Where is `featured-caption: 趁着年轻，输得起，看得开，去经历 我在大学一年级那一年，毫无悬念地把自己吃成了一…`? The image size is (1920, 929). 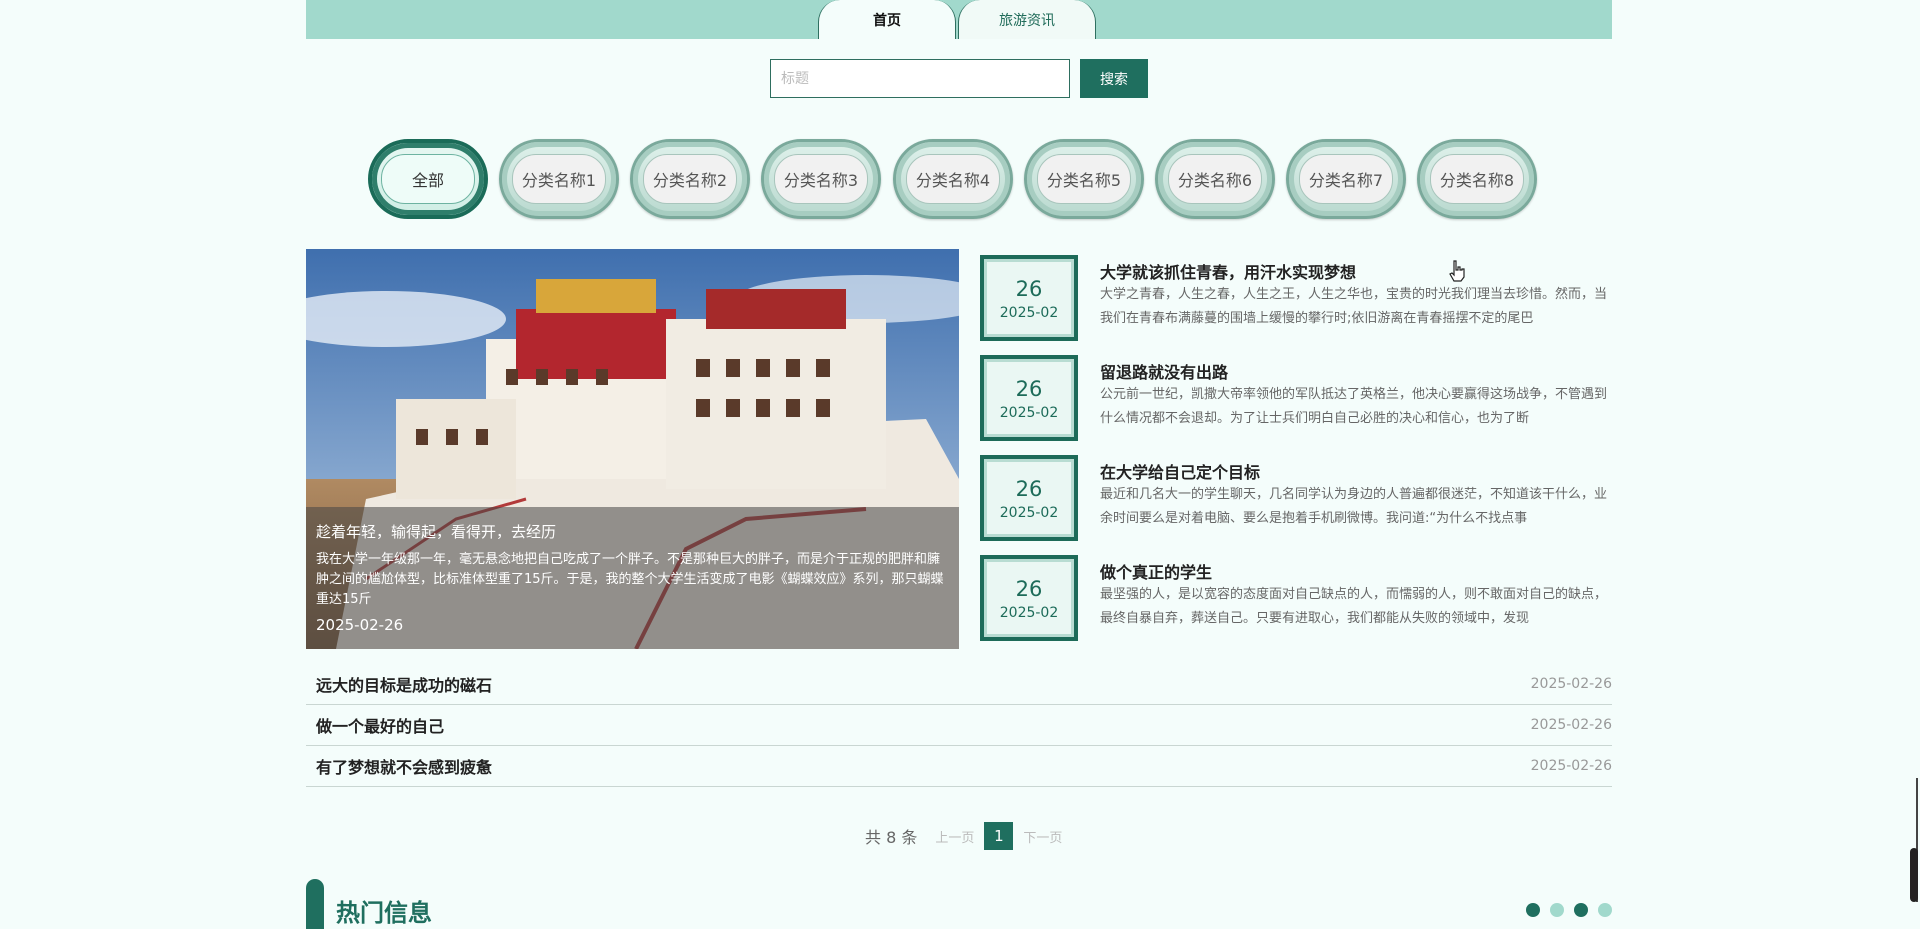 featured-caption: 趁着年轻，输得起，看得开，去经历 我在大学一年级那一年，毫无悬念地把自己吃成了一… is located at coordinates (632, 578).